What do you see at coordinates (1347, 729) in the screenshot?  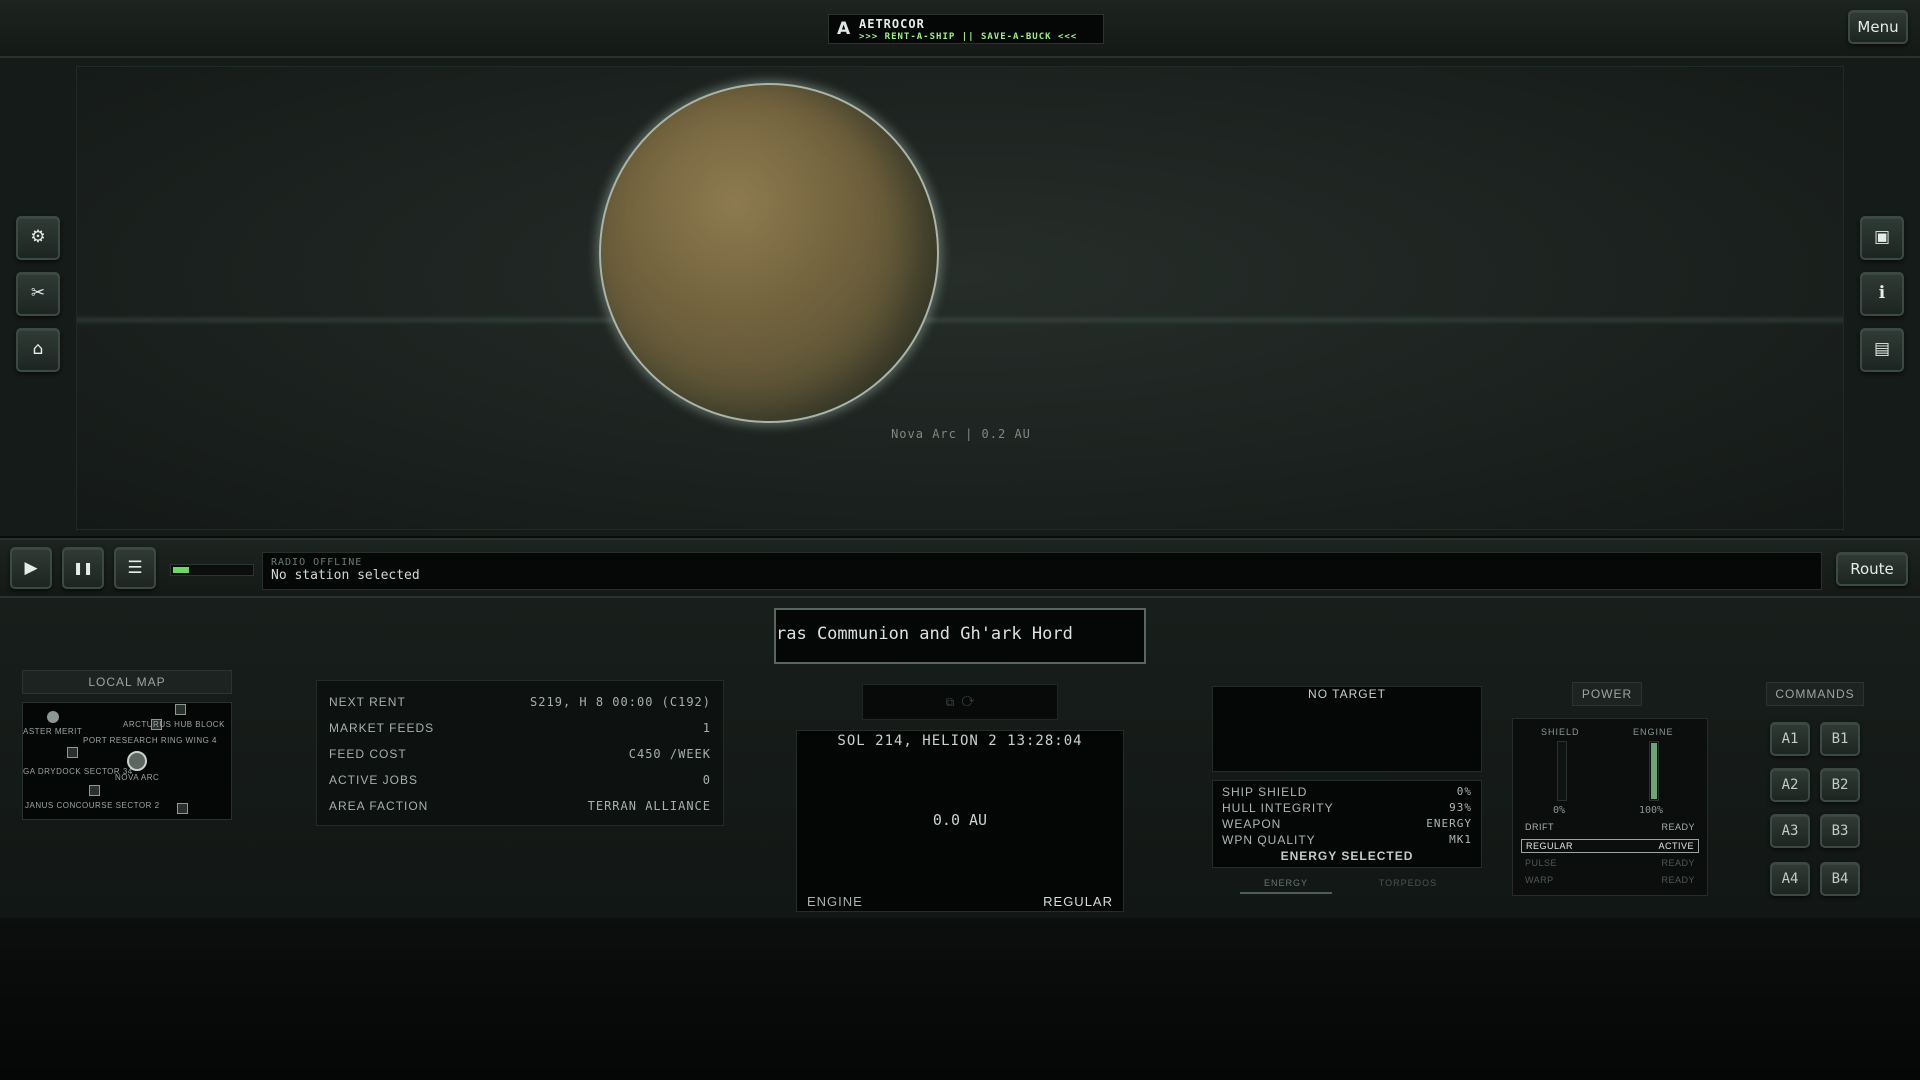 I see `target-display: NO TARGET` at bounding box center [1347, 729].